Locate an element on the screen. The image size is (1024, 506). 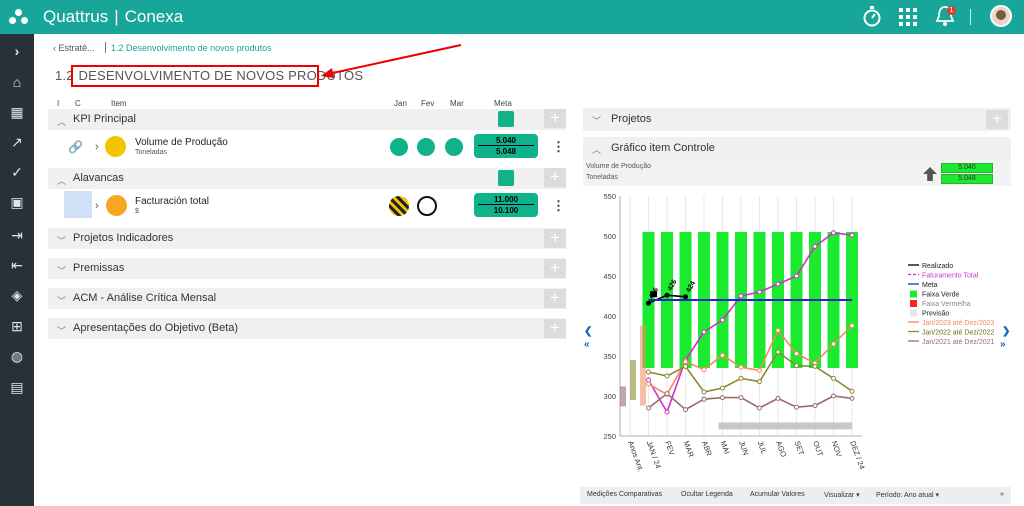
top-bar: Quattrus | Conexa 1 is located at coordinates (512, 17).